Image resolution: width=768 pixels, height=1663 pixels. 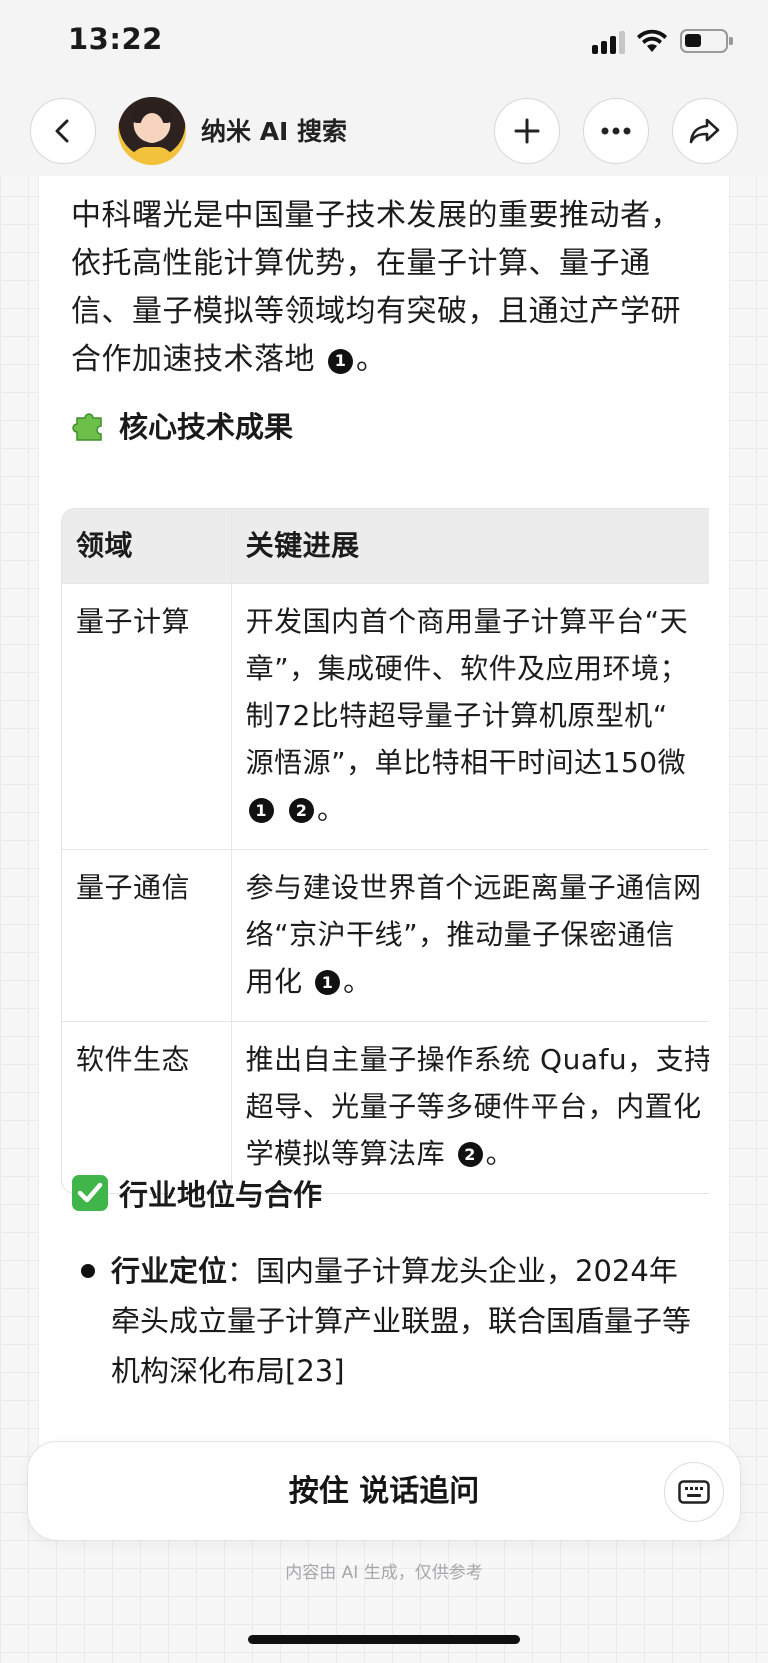 I want to click on keyboard-icon, so click(x=694, y=1492).